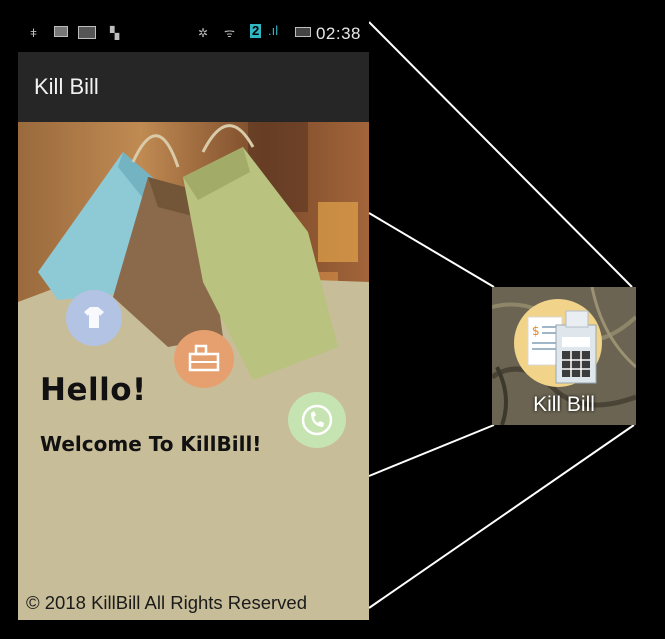 Image resolution: width=665 pixels, height=639 pixels. I want to click on battery-icon, so click(303, 33).